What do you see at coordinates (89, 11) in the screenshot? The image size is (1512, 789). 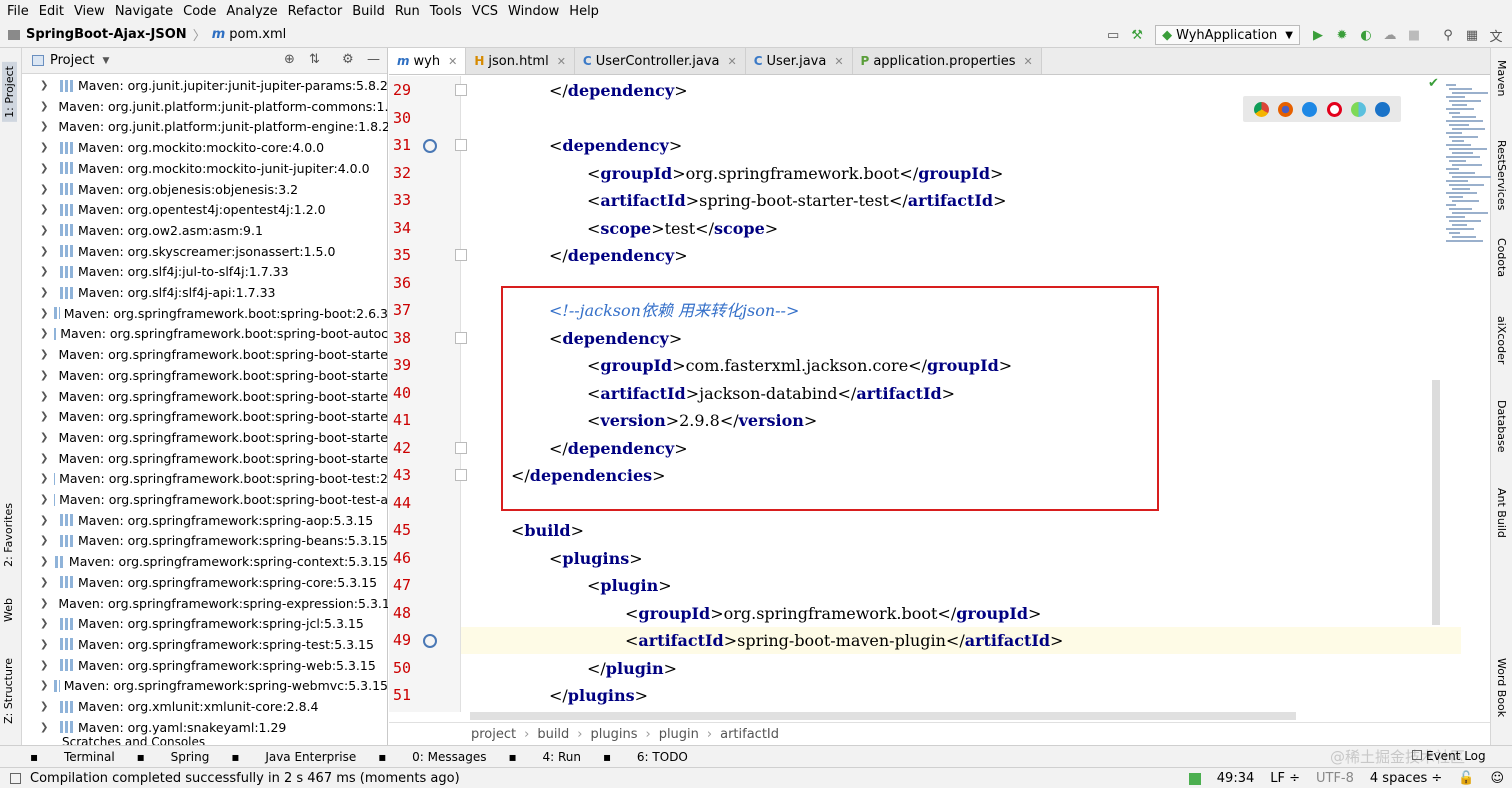 I see `menu-view: View` at bounding box center [89, 11].